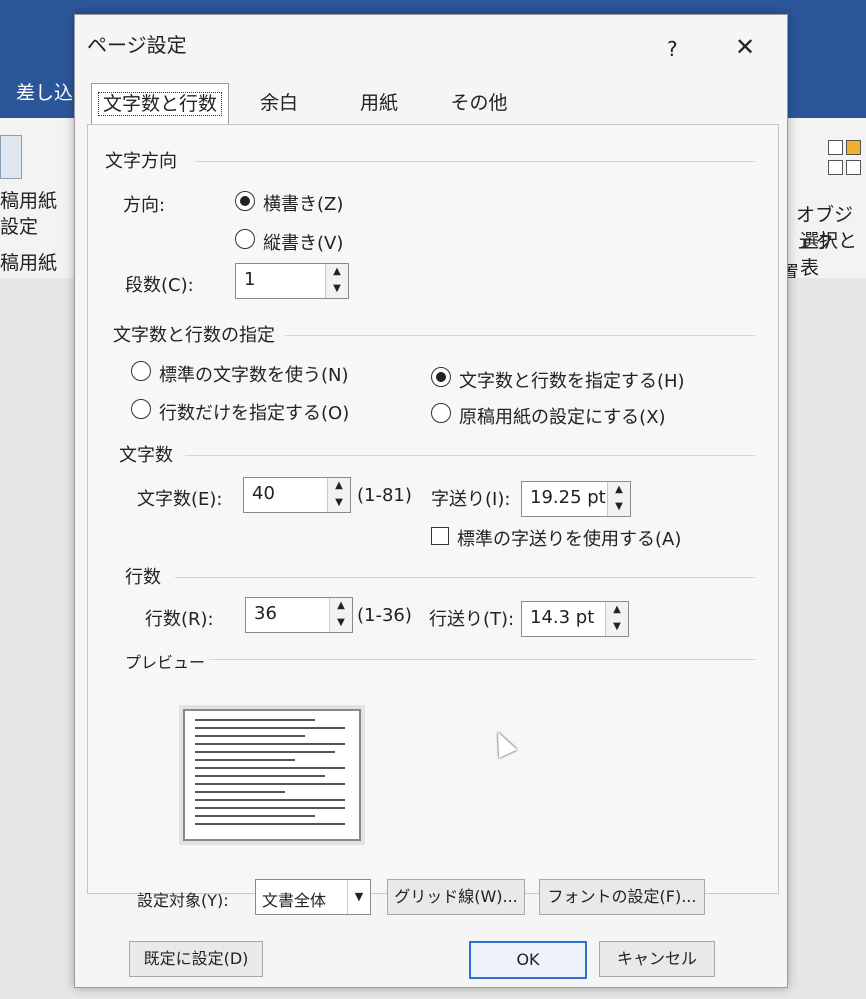  I want to click on preview-group-label: プレビュー, so click(165, 662).